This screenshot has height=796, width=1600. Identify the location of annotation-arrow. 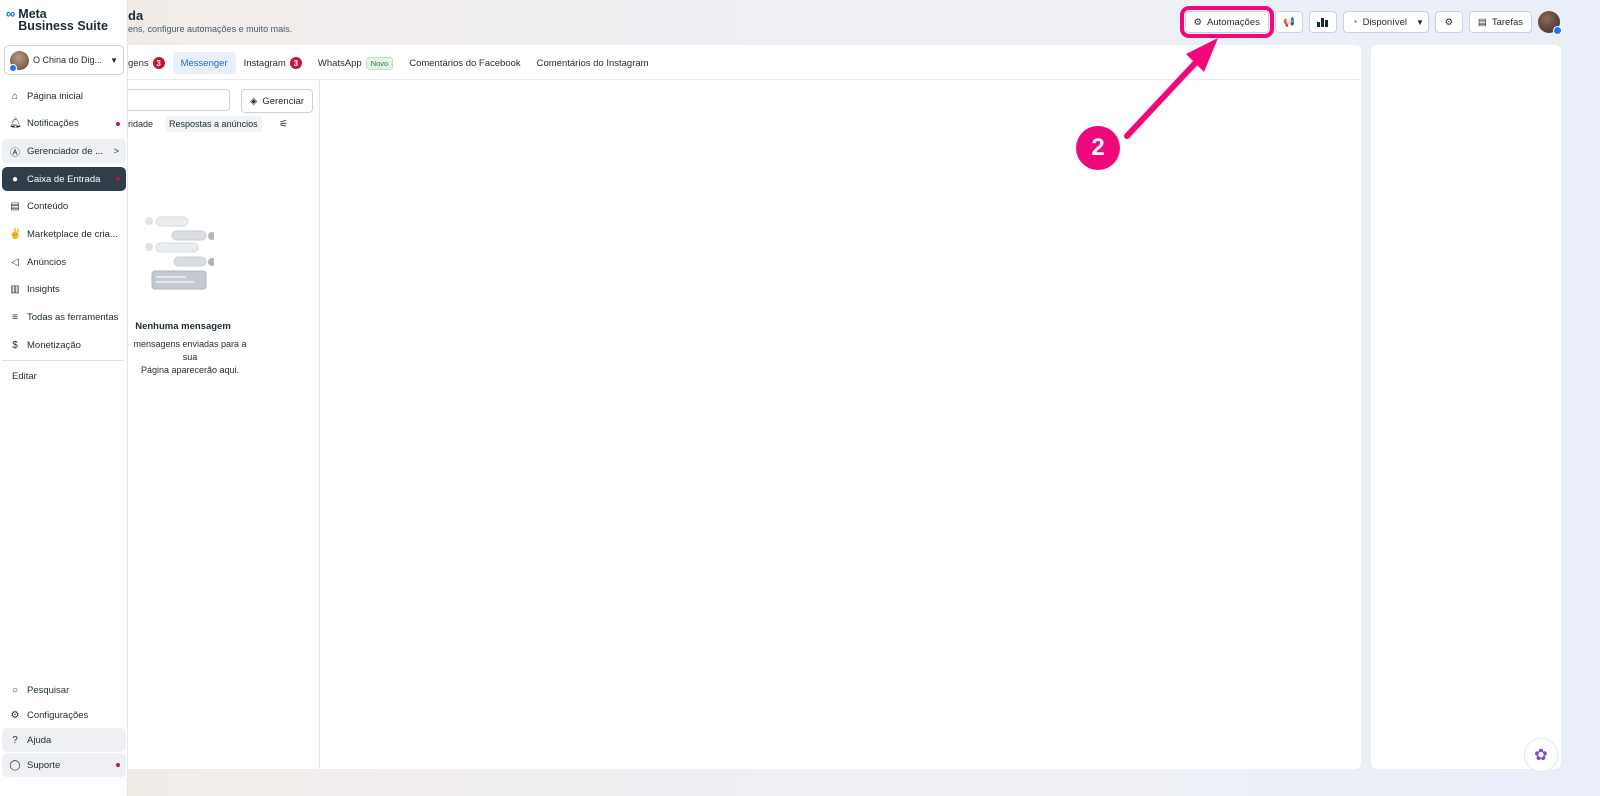
(1171, 88).